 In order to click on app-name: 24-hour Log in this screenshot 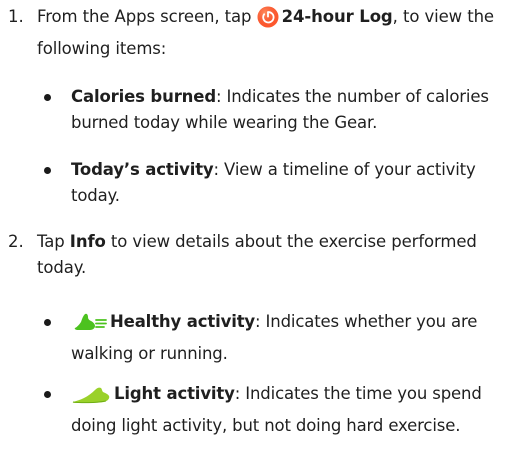, I will do `click(337, 16)`.